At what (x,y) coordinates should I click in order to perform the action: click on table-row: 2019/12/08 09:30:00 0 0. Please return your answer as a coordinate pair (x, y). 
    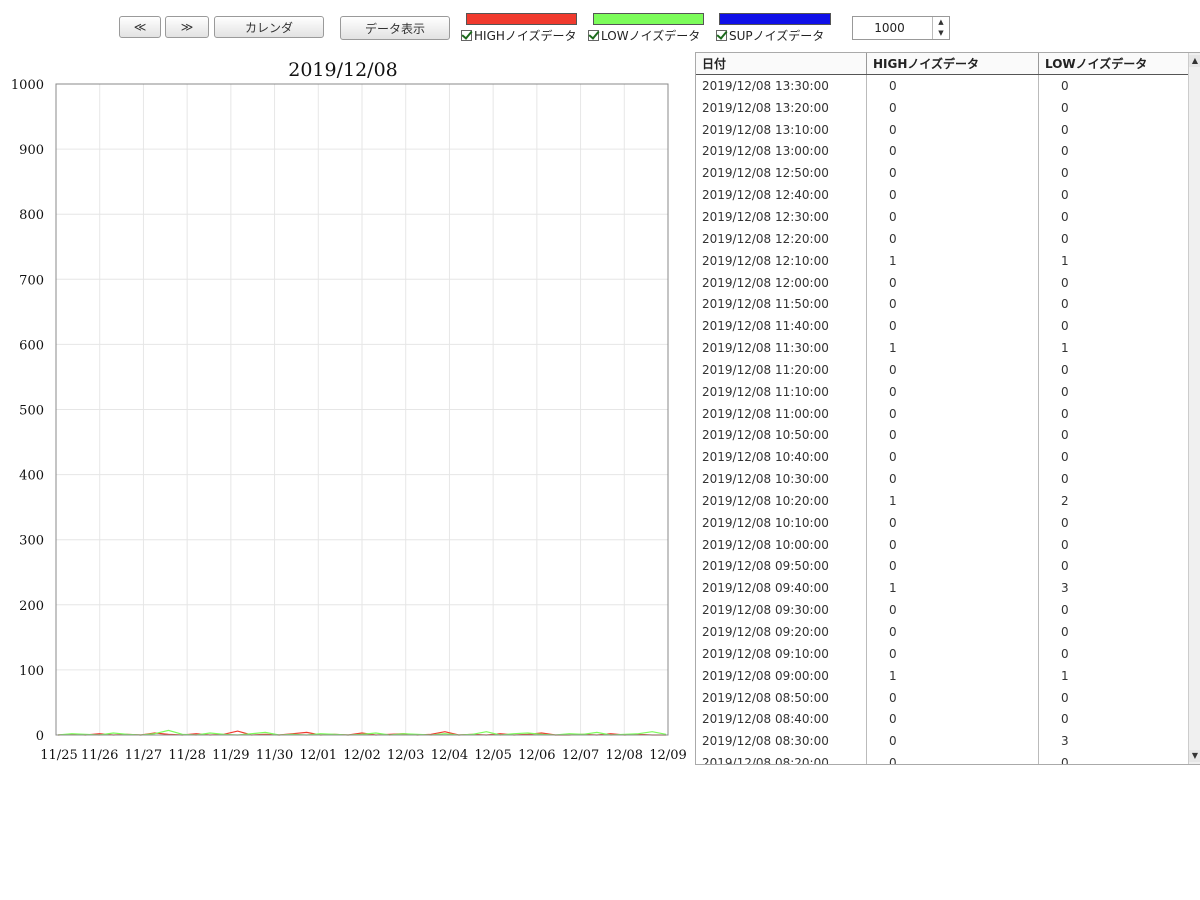
    Looking at the image, I should click on (942, 610).